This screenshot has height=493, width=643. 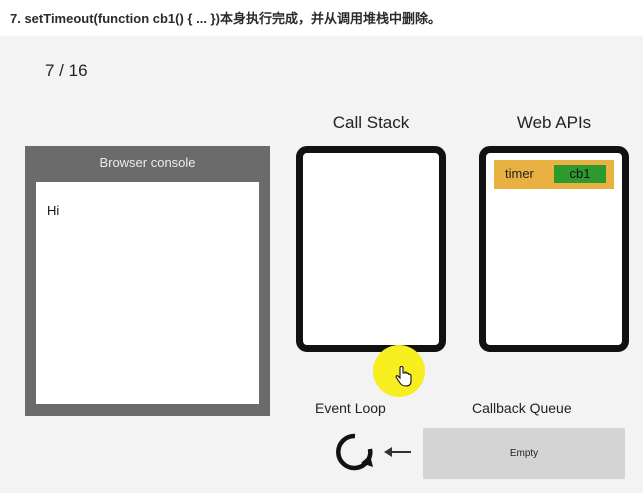 I want to click on slide-counter: 7 / 16, so click(x=66, y=70).